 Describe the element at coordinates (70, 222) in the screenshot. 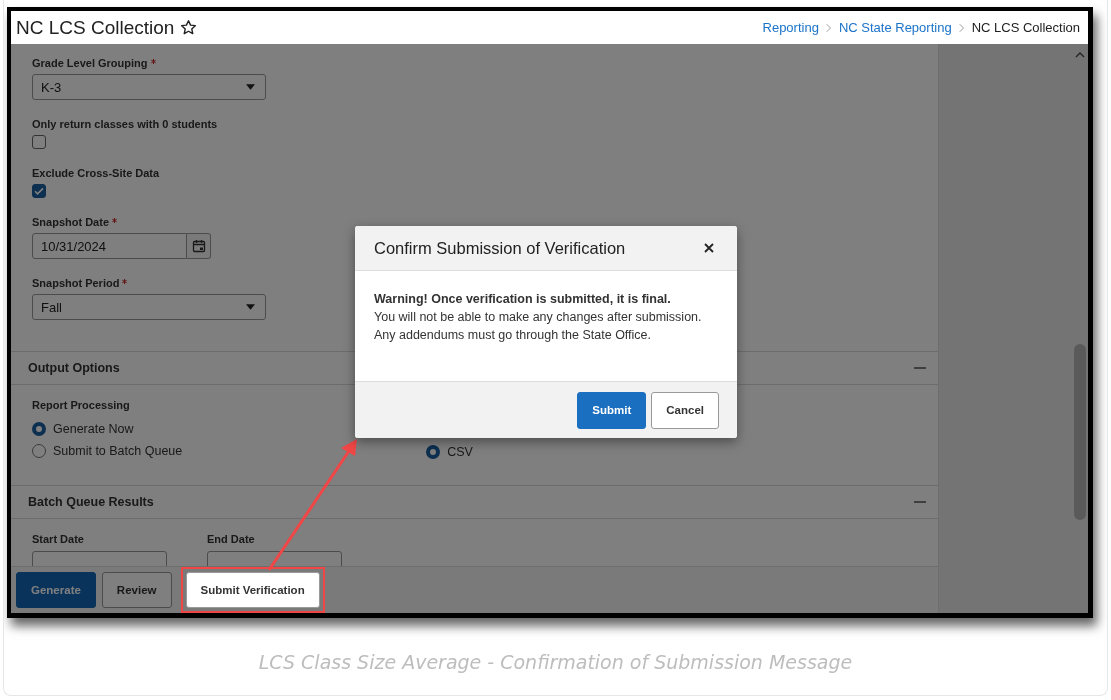

I see `field-label: Snapshot Date` at that location.